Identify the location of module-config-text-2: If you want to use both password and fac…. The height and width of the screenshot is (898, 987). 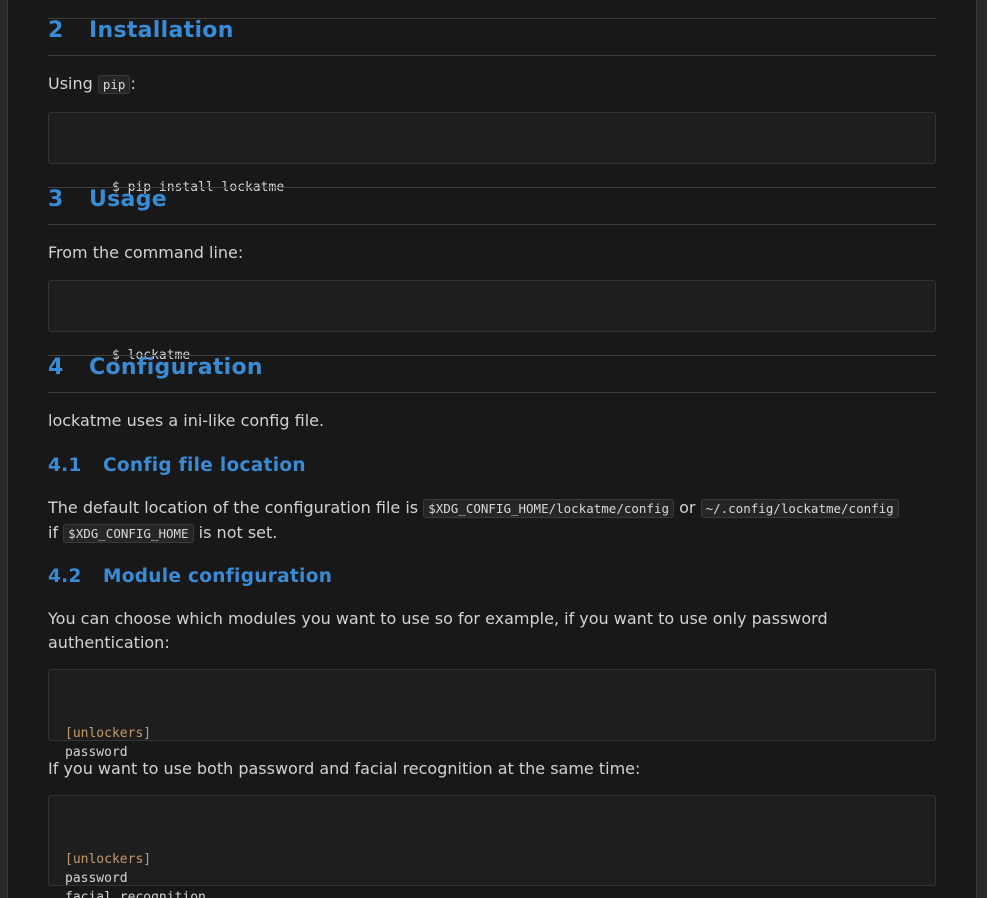
(344, 768).